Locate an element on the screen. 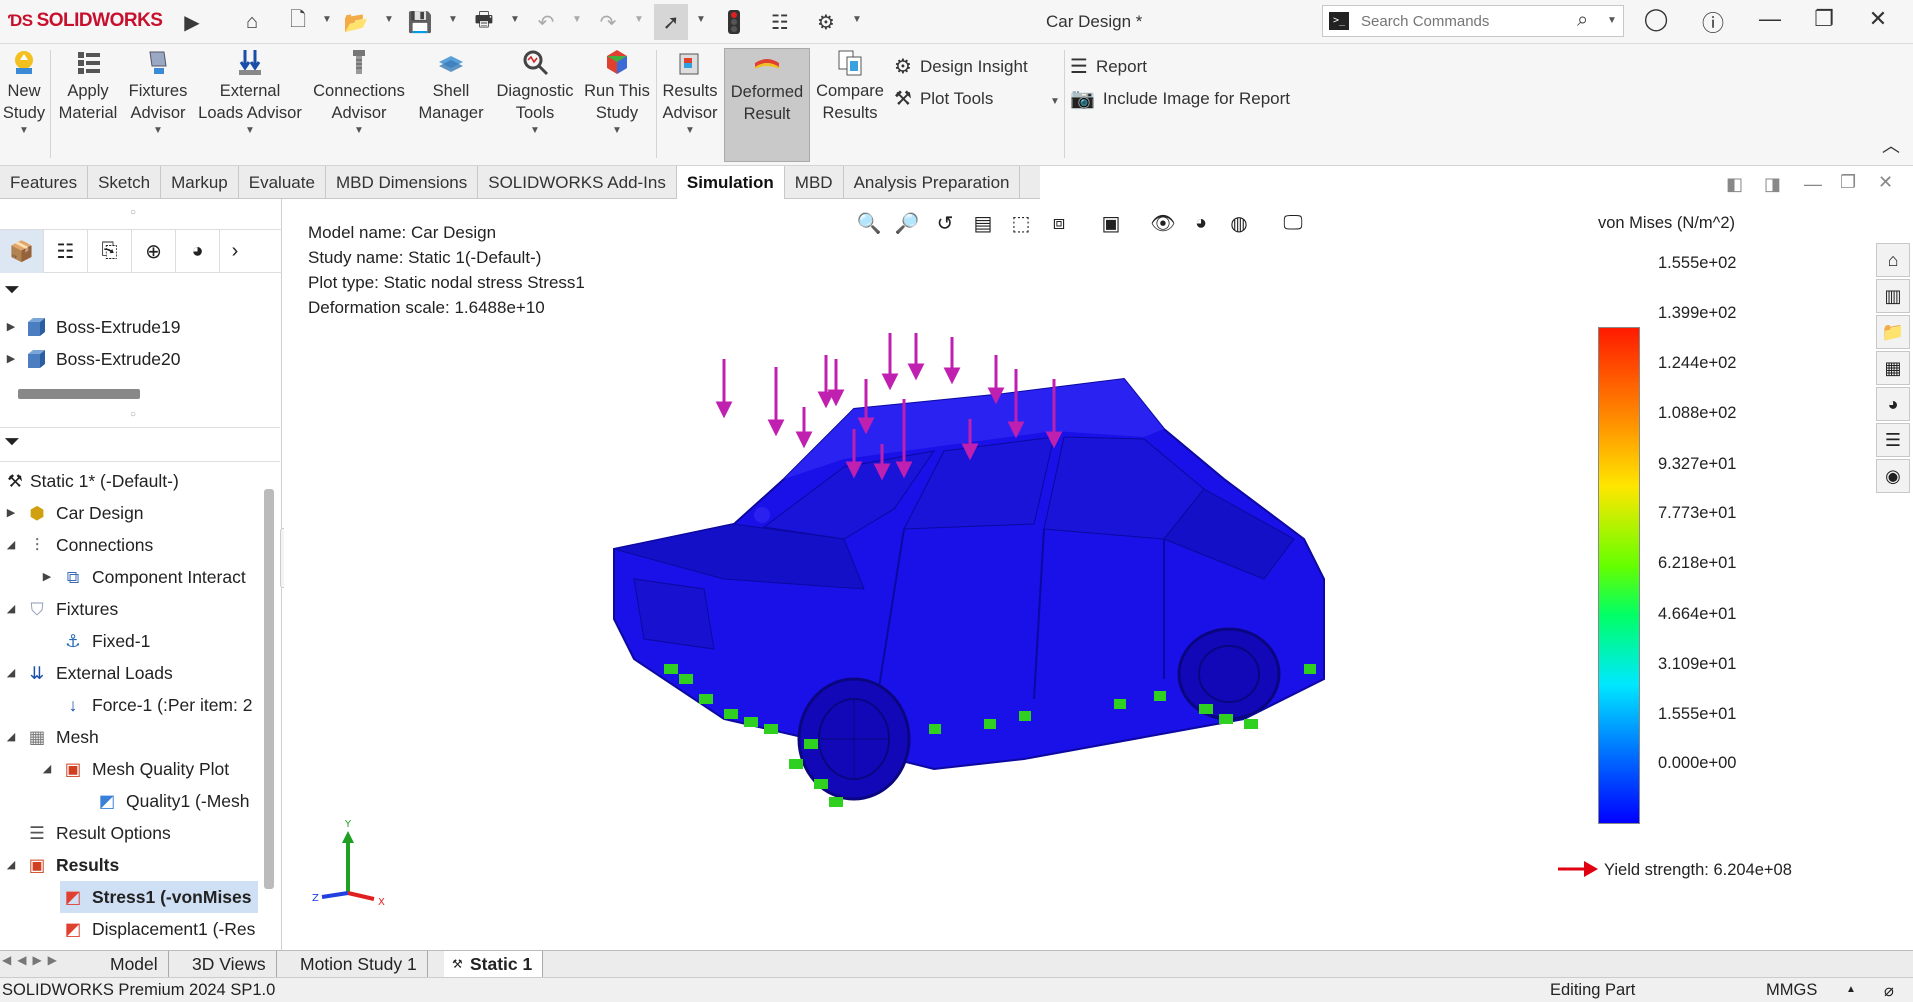 The width and height of the screenshot is (1913, 1002). open-dropdown-icon: ▼ is located at coordinates (389, 19).